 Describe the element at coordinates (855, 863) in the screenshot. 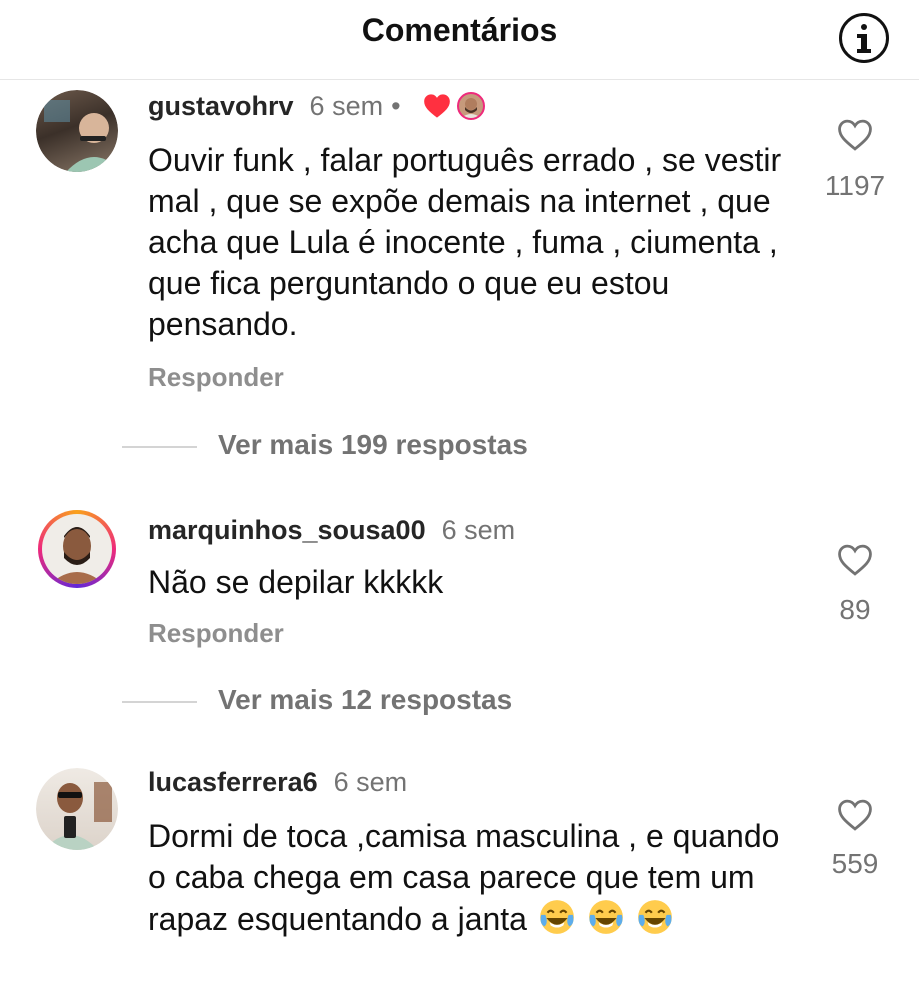

I see `like-count: 559` at that location.